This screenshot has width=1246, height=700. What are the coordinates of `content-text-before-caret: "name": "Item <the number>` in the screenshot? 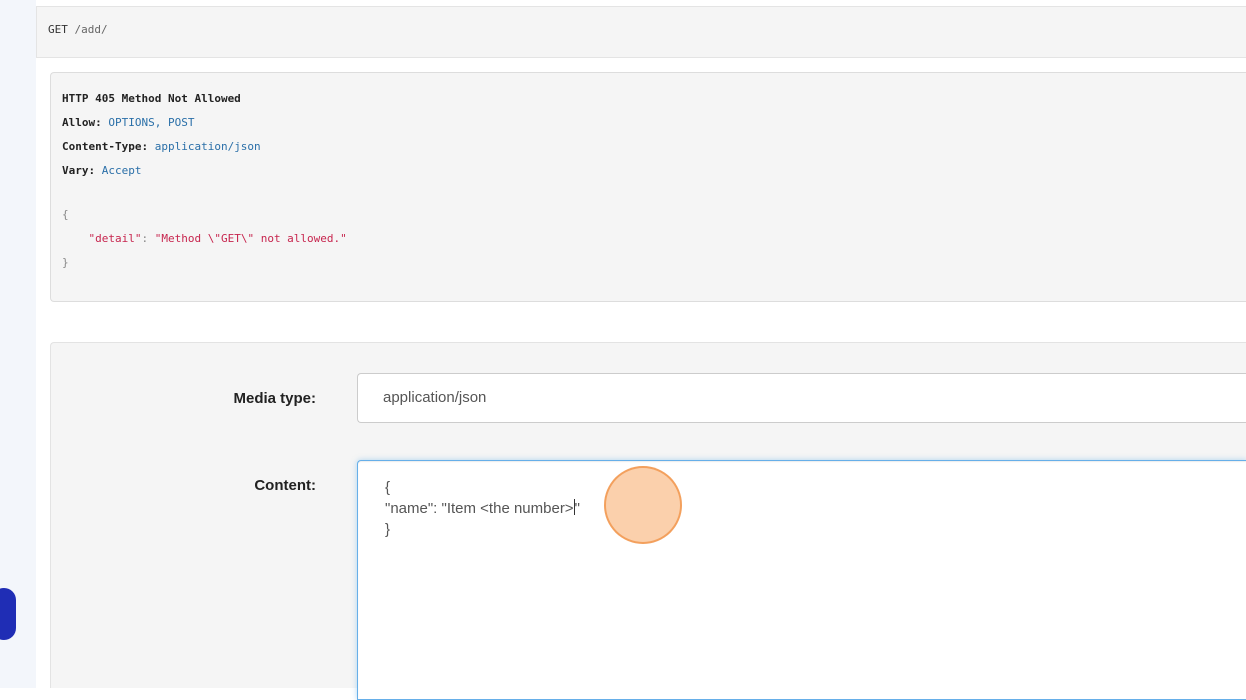 It's located at (479, 508).